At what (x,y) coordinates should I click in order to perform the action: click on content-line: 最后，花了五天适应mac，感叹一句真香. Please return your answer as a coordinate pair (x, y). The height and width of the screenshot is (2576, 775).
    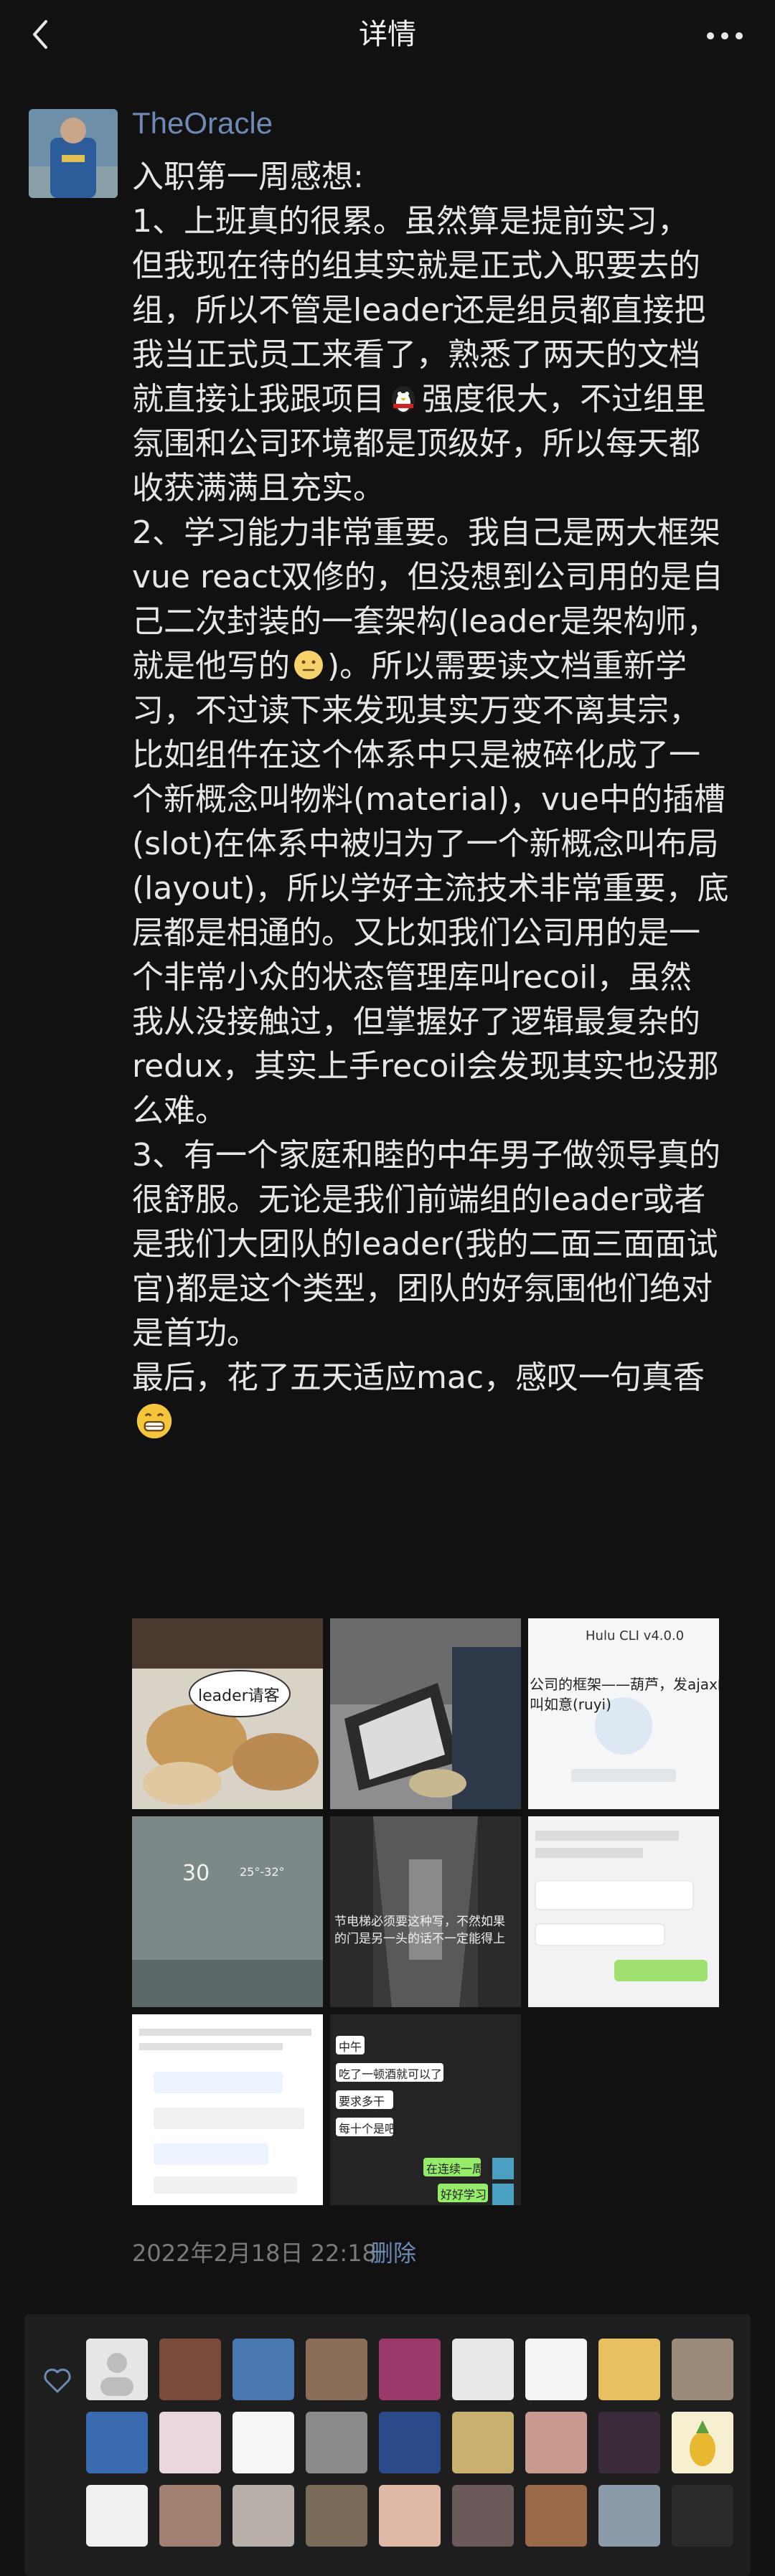
    Looking at the image, I should click on (418, 1377).